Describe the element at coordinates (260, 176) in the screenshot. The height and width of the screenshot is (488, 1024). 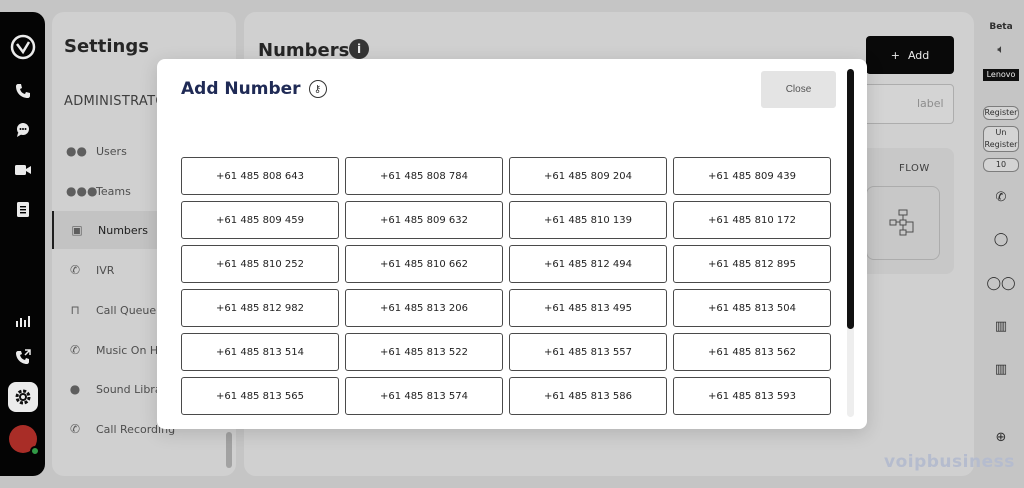
I see `number-option: +61 485 808 643` at that location.